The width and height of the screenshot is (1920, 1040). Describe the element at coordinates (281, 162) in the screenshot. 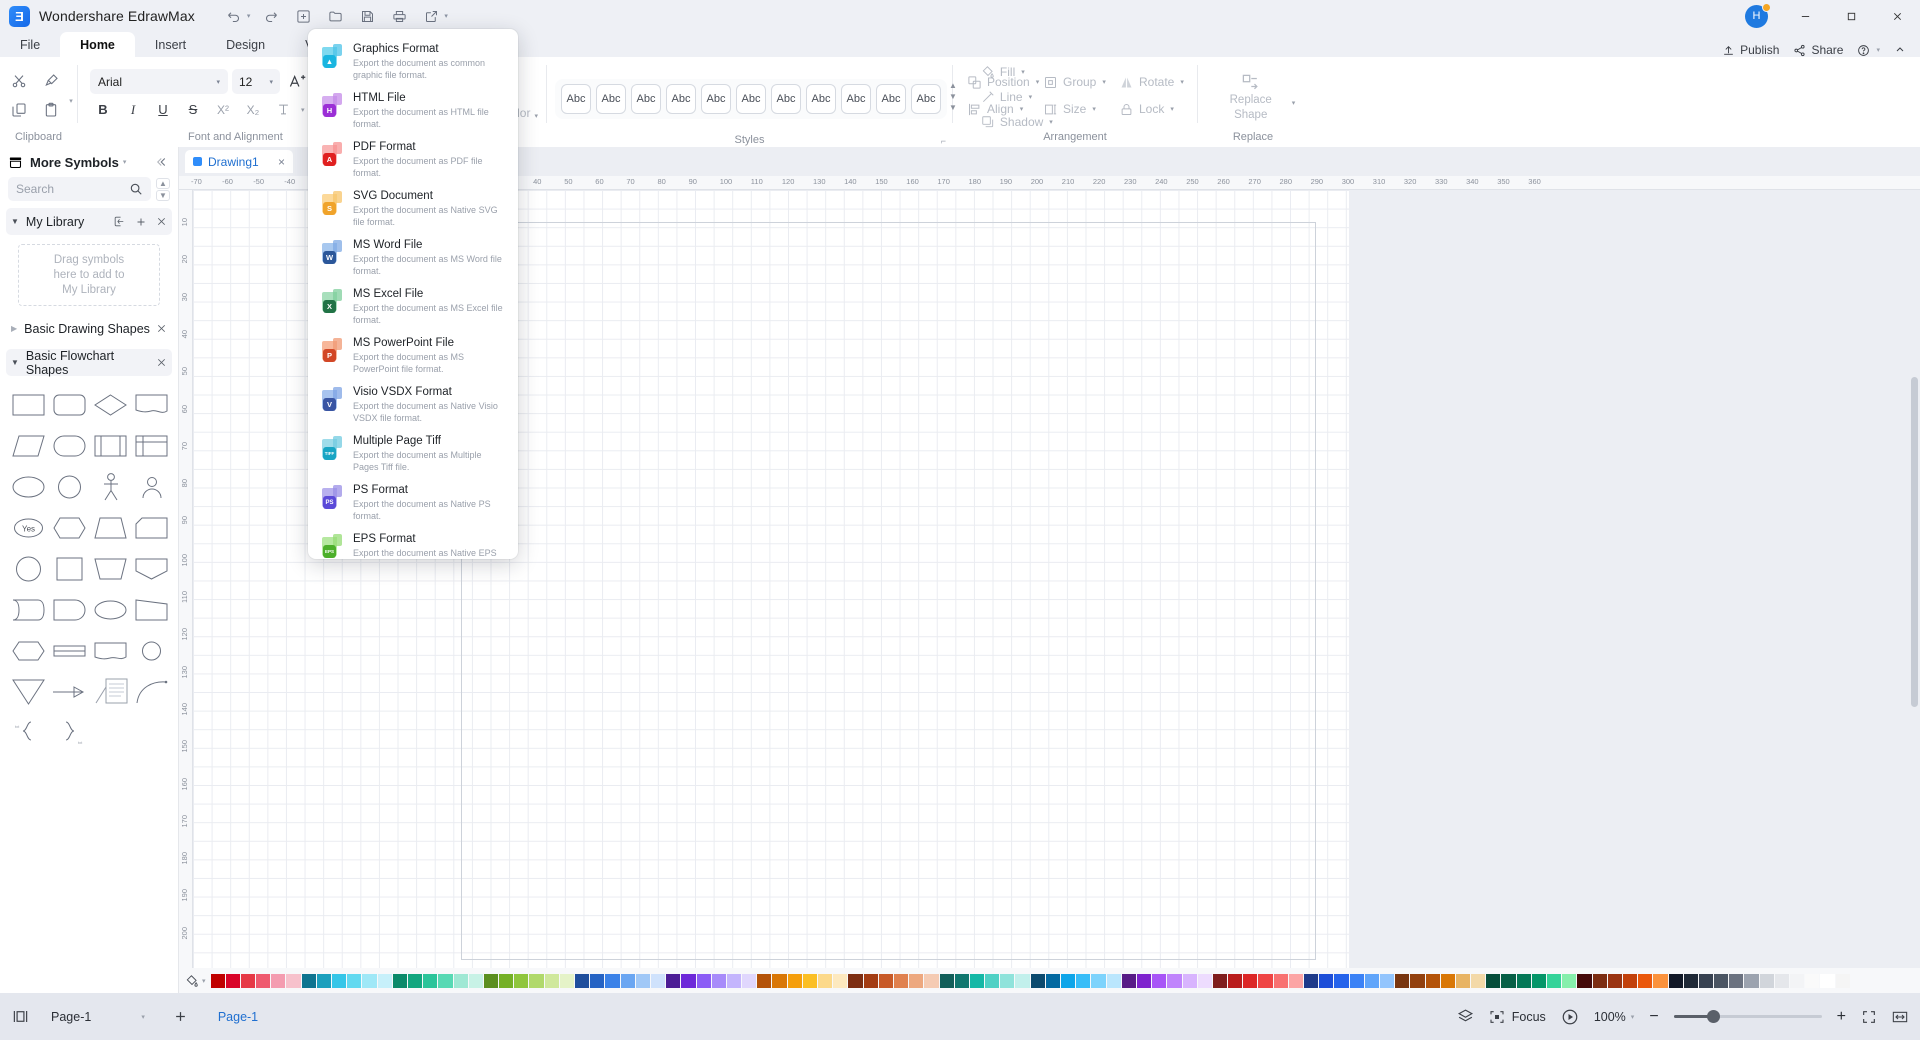

I see `close-tab-icon: ×` at that location.